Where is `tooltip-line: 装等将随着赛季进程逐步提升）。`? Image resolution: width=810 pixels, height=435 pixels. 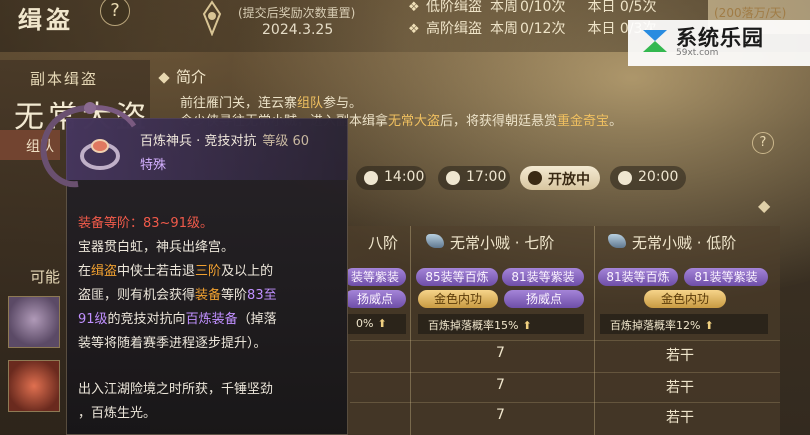 tooltip-line: 装等将随着赛季进程逐步提升）。 is located at coordinates (172, 343).